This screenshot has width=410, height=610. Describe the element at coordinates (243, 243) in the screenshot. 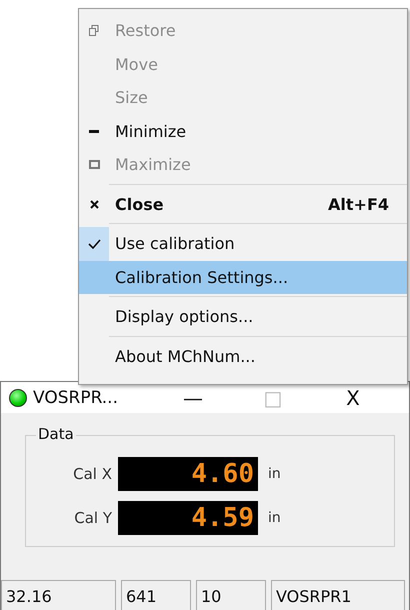

I see `menu-item: Use calibration` at that location.